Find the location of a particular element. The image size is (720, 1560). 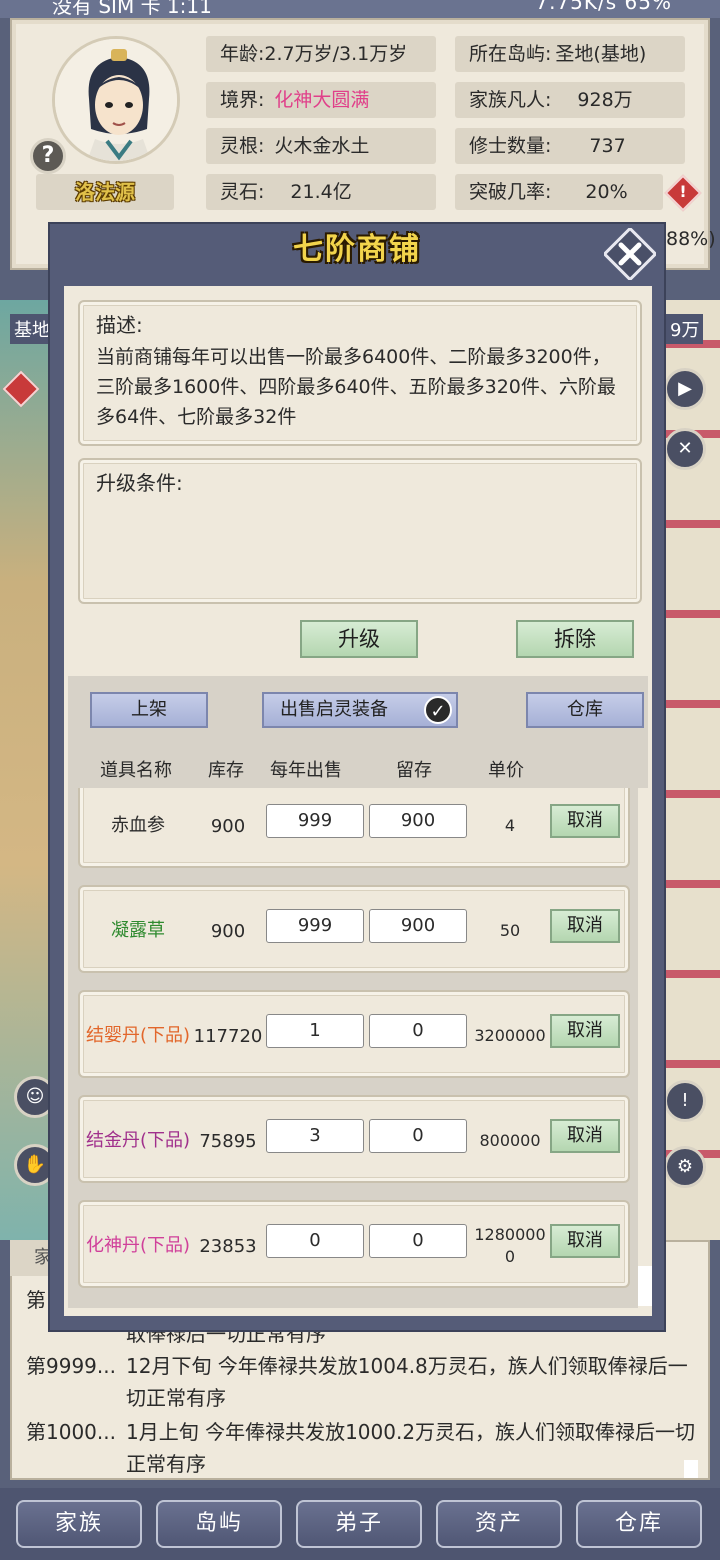

close-button is located at coordinates (630, 254).